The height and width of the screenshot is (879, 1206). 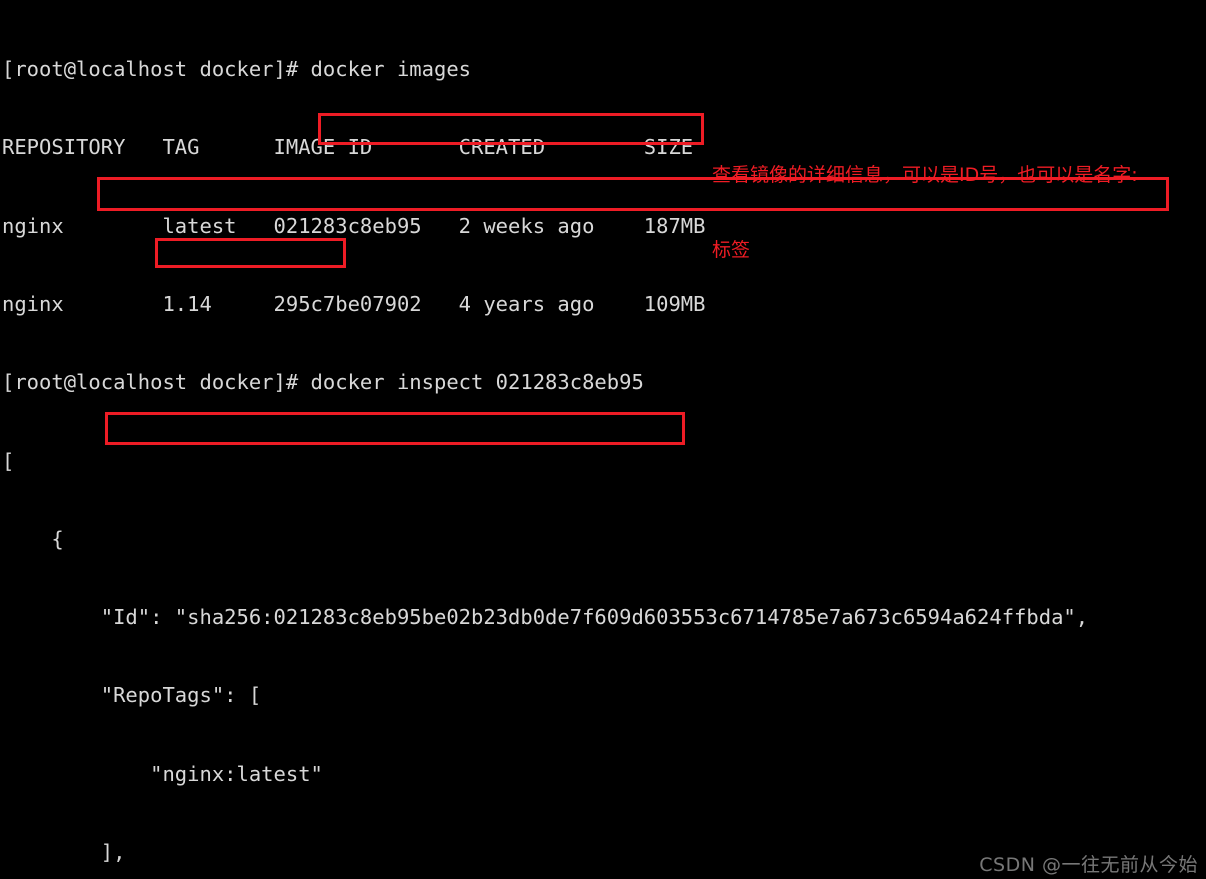 I want to click on terminal-line: [, so click(x=8, y=460).